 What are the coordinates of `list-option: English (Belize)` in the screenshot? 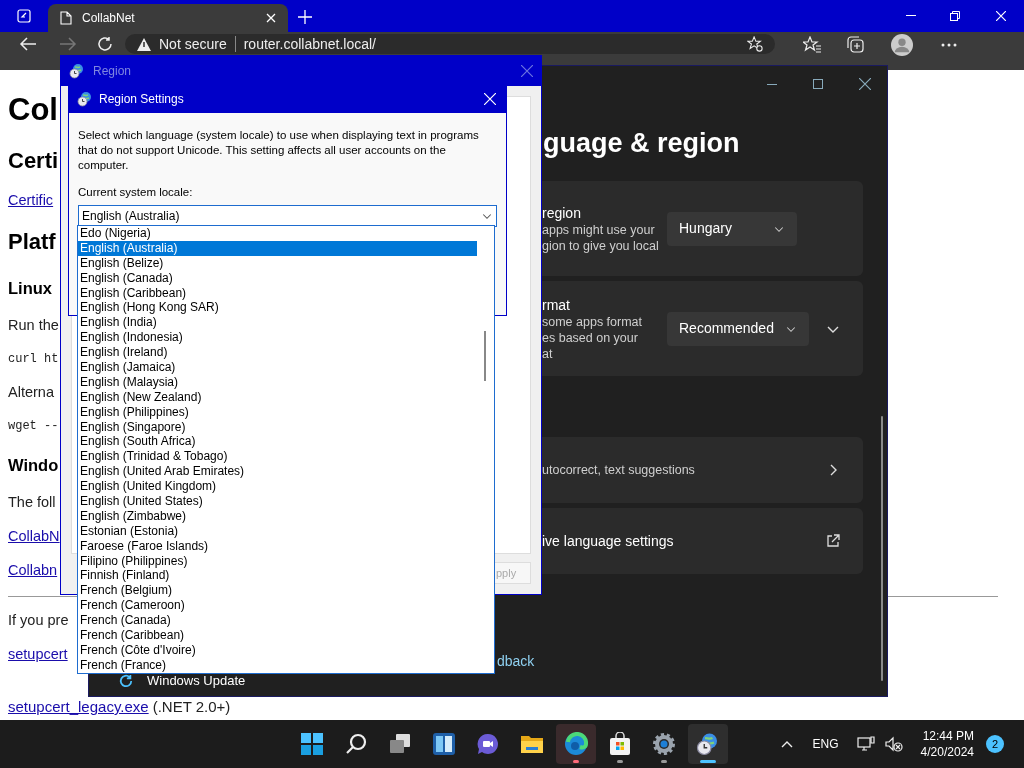 It's located at (277, 263).